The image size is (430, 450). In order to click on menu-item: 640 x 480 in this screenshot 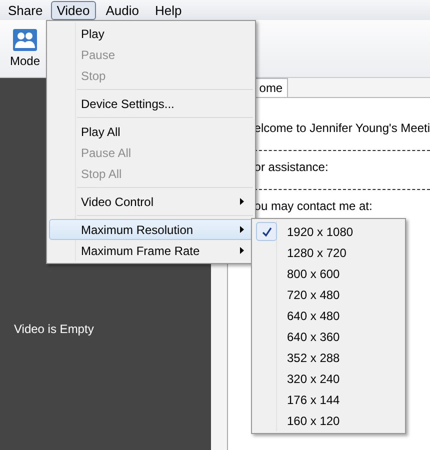, I will do `click(328, 315)`.